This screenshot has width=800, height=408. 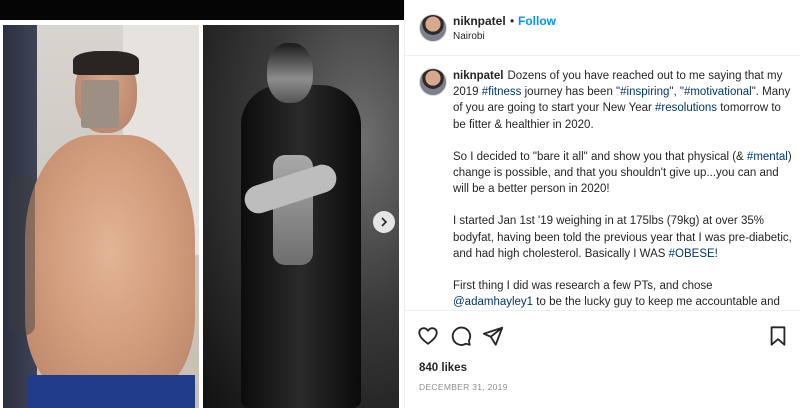 What do you see at coordinates (537, 21) in the screenshot?
I see `follow-button: Follow` at bounding box center [537, 21].